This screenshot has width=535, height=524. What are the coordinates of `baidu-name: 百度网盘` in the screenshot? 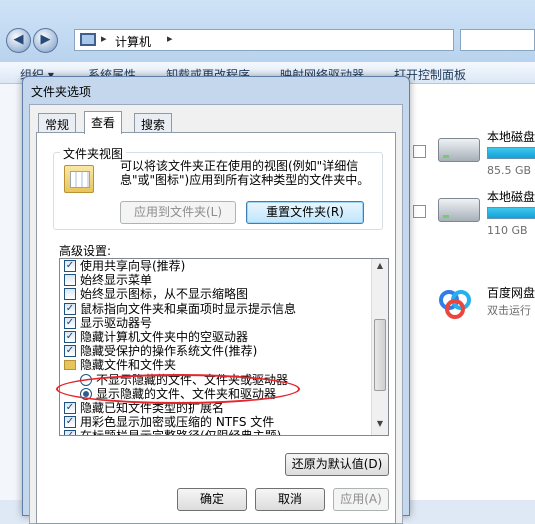 It's located at (511, 293).